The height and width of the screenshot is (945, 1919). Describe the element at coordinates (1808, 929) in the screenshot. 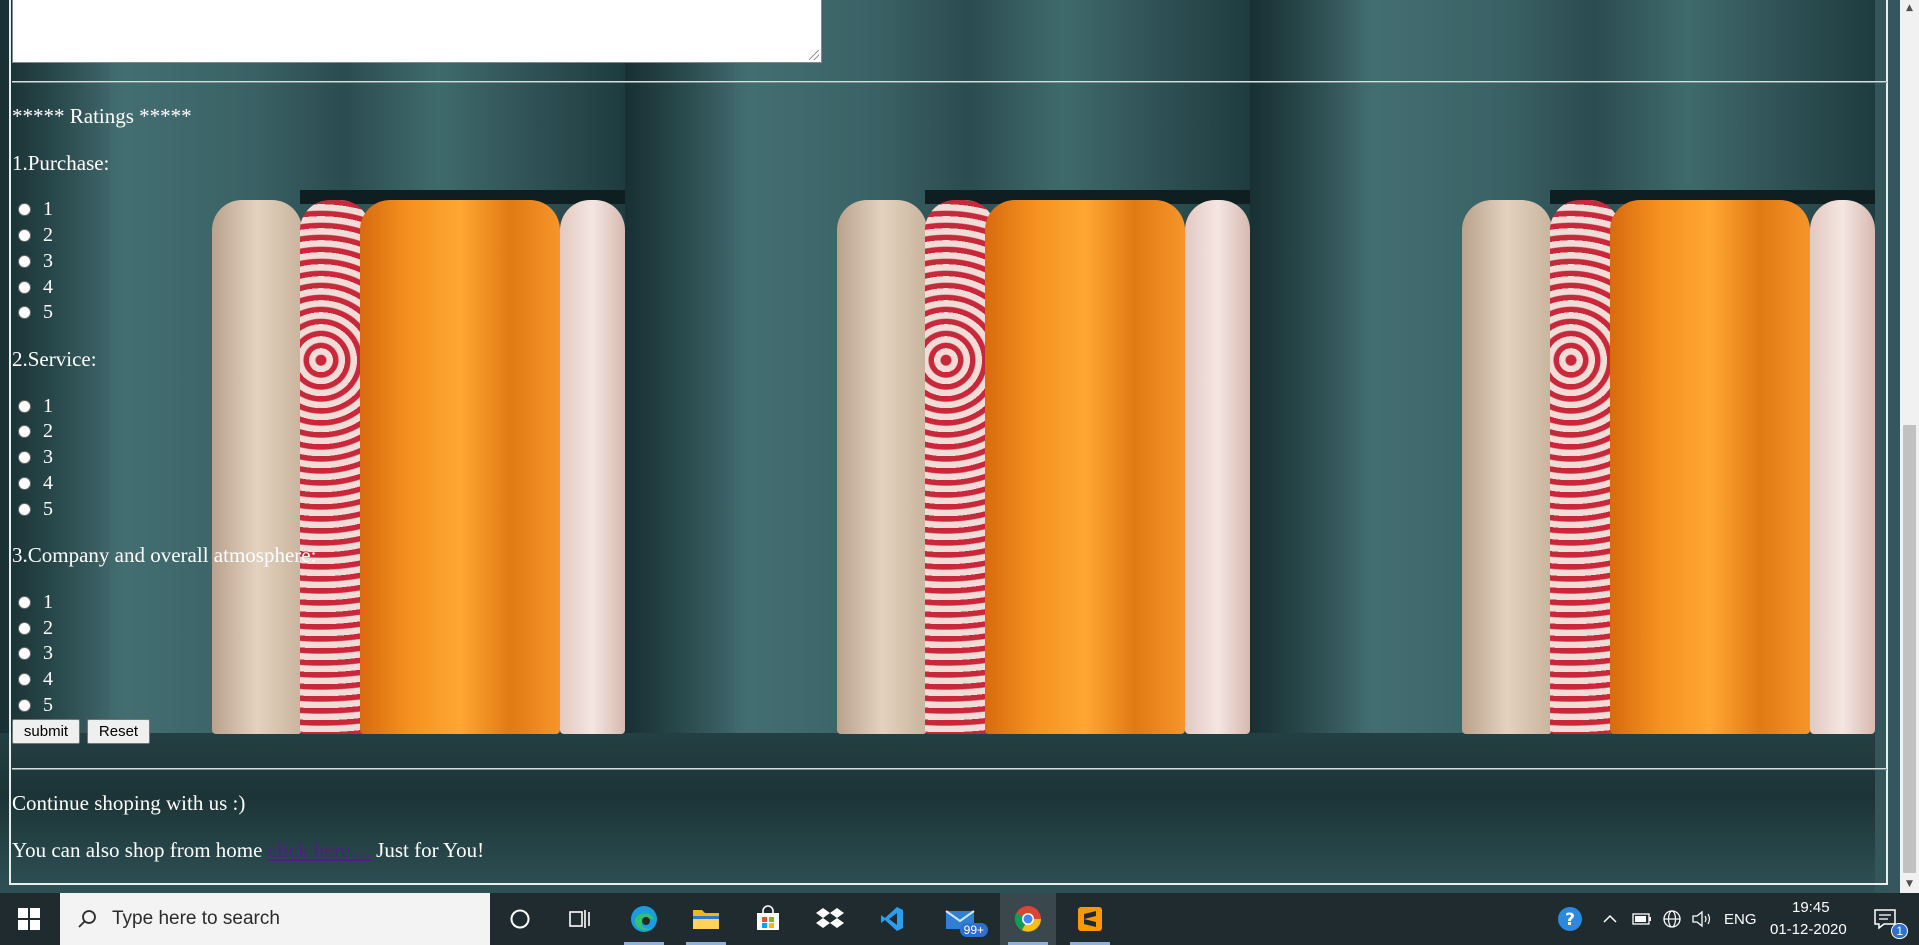

I see `clock-date: 01-12-2020` at that location.